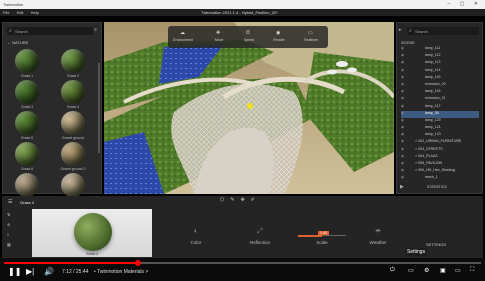  Describe the element at coordinates (436, 244) in the screenshot. I see `settings-button: SETTINGS` at that location.